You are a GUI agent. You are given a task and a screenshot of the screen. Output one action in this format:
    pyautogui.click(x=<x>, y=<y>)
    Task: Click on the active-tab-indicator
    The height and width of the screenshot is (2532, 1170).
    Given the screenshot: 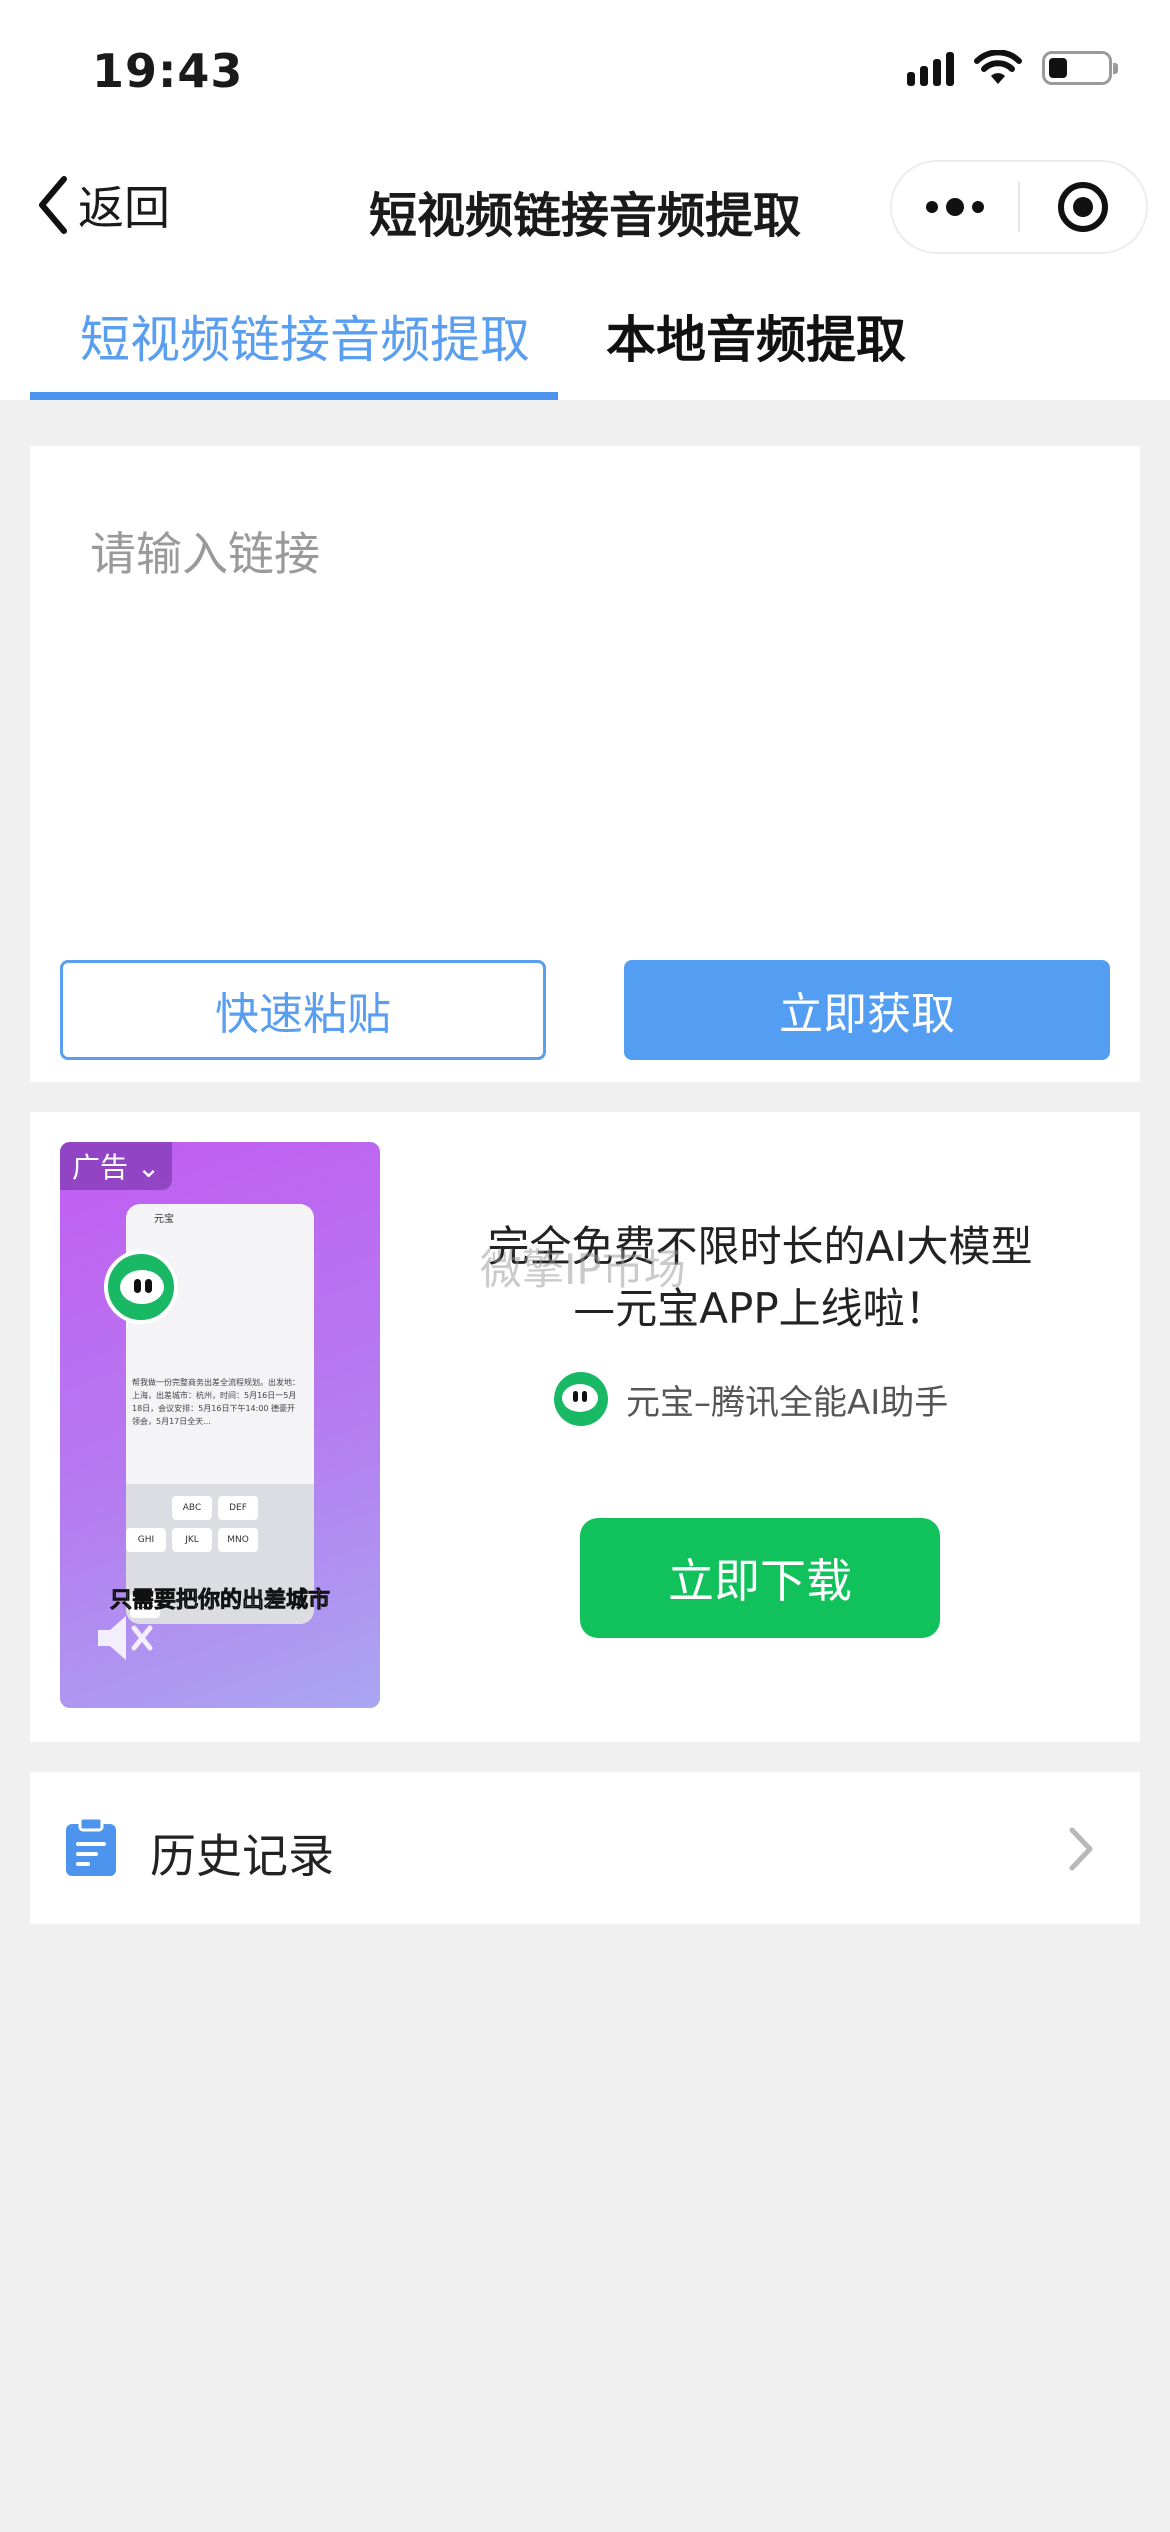 What is the action you would take?
    pyautogui.click(x=294, y=396)
    